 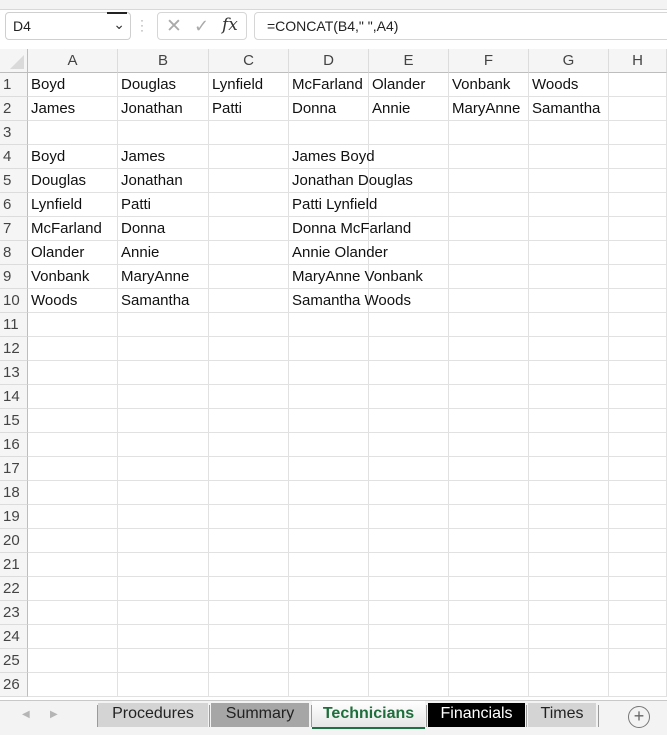 What do you see at coordinates (489, 445) in the screenshot?
I see `cell-f16` at bounding box center [489, 445].